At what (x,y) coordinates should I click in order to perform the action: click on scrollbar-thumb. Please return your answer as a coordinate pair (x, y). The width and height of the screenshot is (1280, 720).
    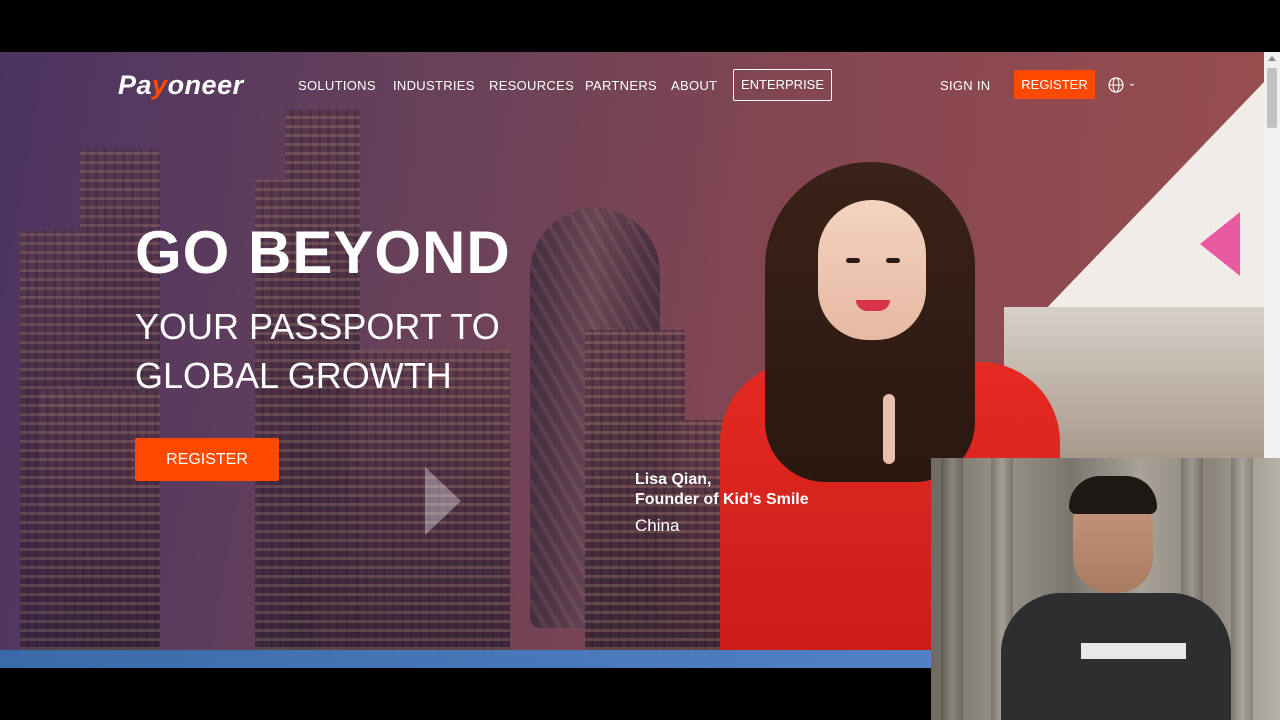
    Looking at the image, I should click on (1272, 98).